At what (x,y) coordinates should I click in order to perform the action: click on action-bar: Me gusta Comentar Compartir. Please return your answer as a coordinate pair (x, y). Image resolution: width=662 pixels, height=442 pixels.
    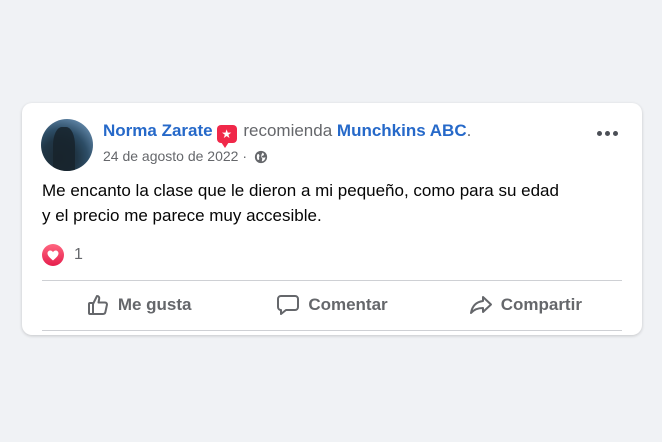
    Looking at the image, I should click on (332, 305).